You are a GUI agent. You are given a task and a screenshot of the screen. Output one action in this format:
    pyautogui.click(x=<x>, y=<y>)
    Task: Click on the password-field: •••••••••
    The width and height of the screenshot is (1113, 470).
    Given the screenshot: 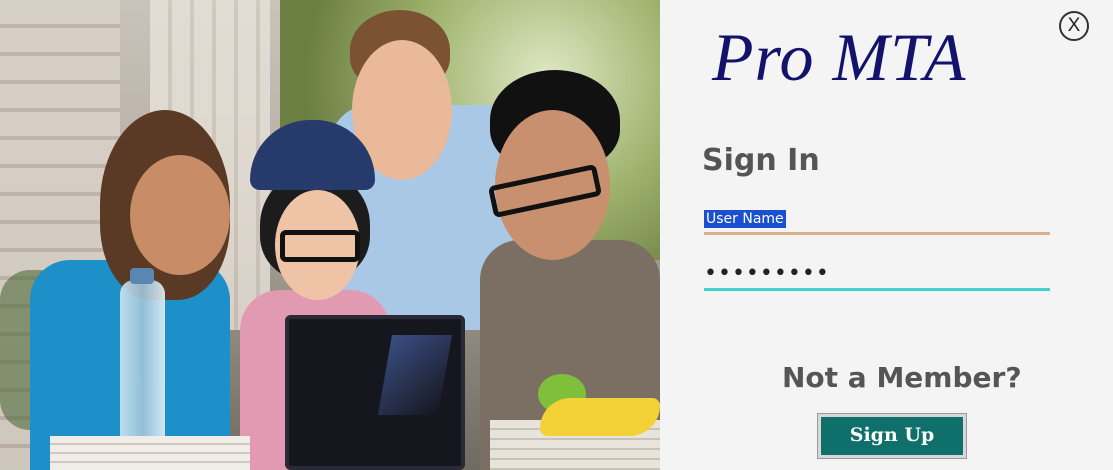 What is the action you would take?
    pyautogui.click(x=877, y=276)
    